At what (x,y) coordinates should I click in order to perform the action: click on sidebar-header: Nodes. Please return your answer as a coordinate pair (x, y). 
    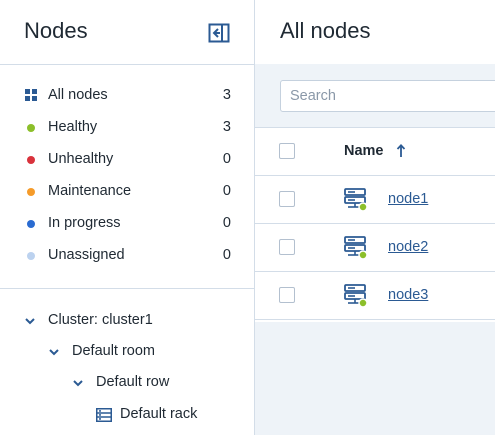
    Looking at the image, I should click on (127, 32).